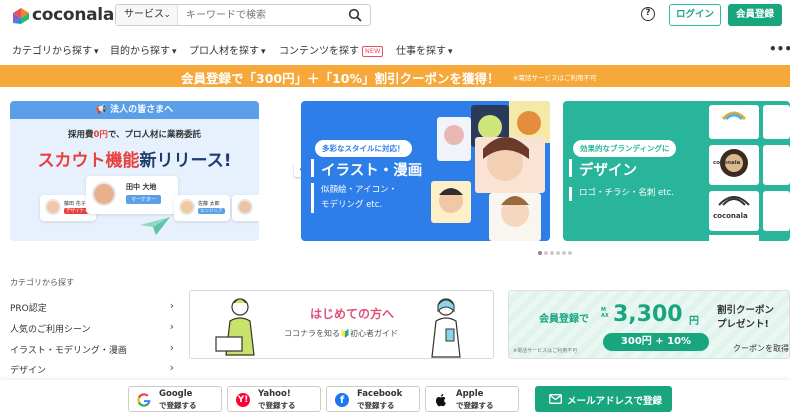 The image size is (790, 416). Describe the element at coordinates (440, 400) in the screenshot. I see `apple-icon` at that location.